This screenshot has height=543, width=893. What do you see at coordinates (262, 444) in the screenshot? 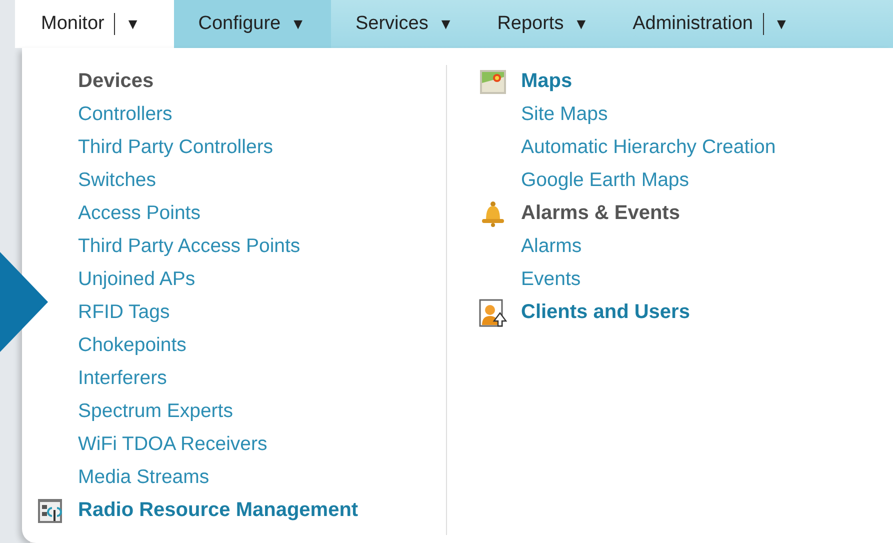
I see `menu-link: WiFi TDOA Receivers` at bounding box center [262, 444].